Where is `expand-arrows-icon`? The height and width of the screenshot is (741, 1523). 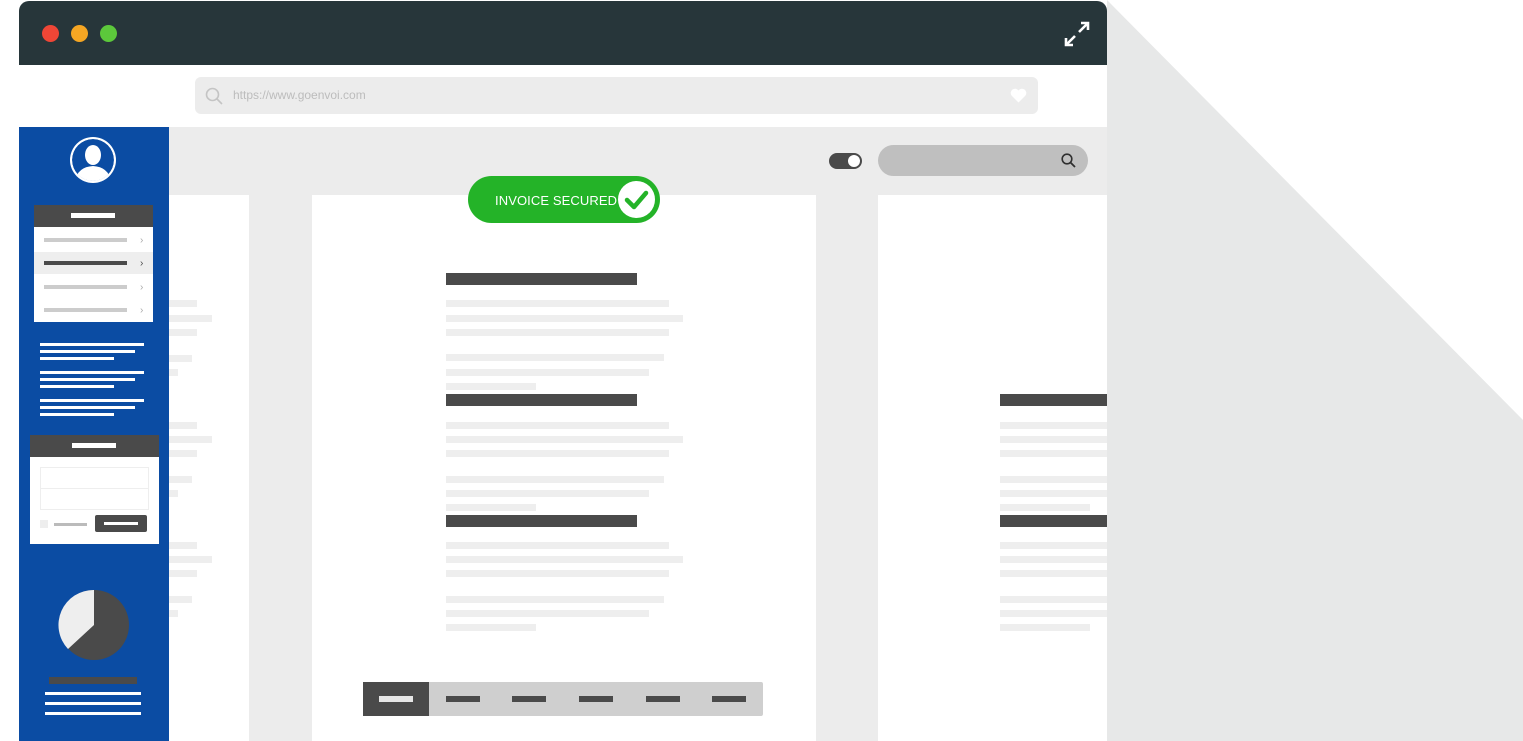
expand-arrows-icon is located at coordinates (1077, 34).